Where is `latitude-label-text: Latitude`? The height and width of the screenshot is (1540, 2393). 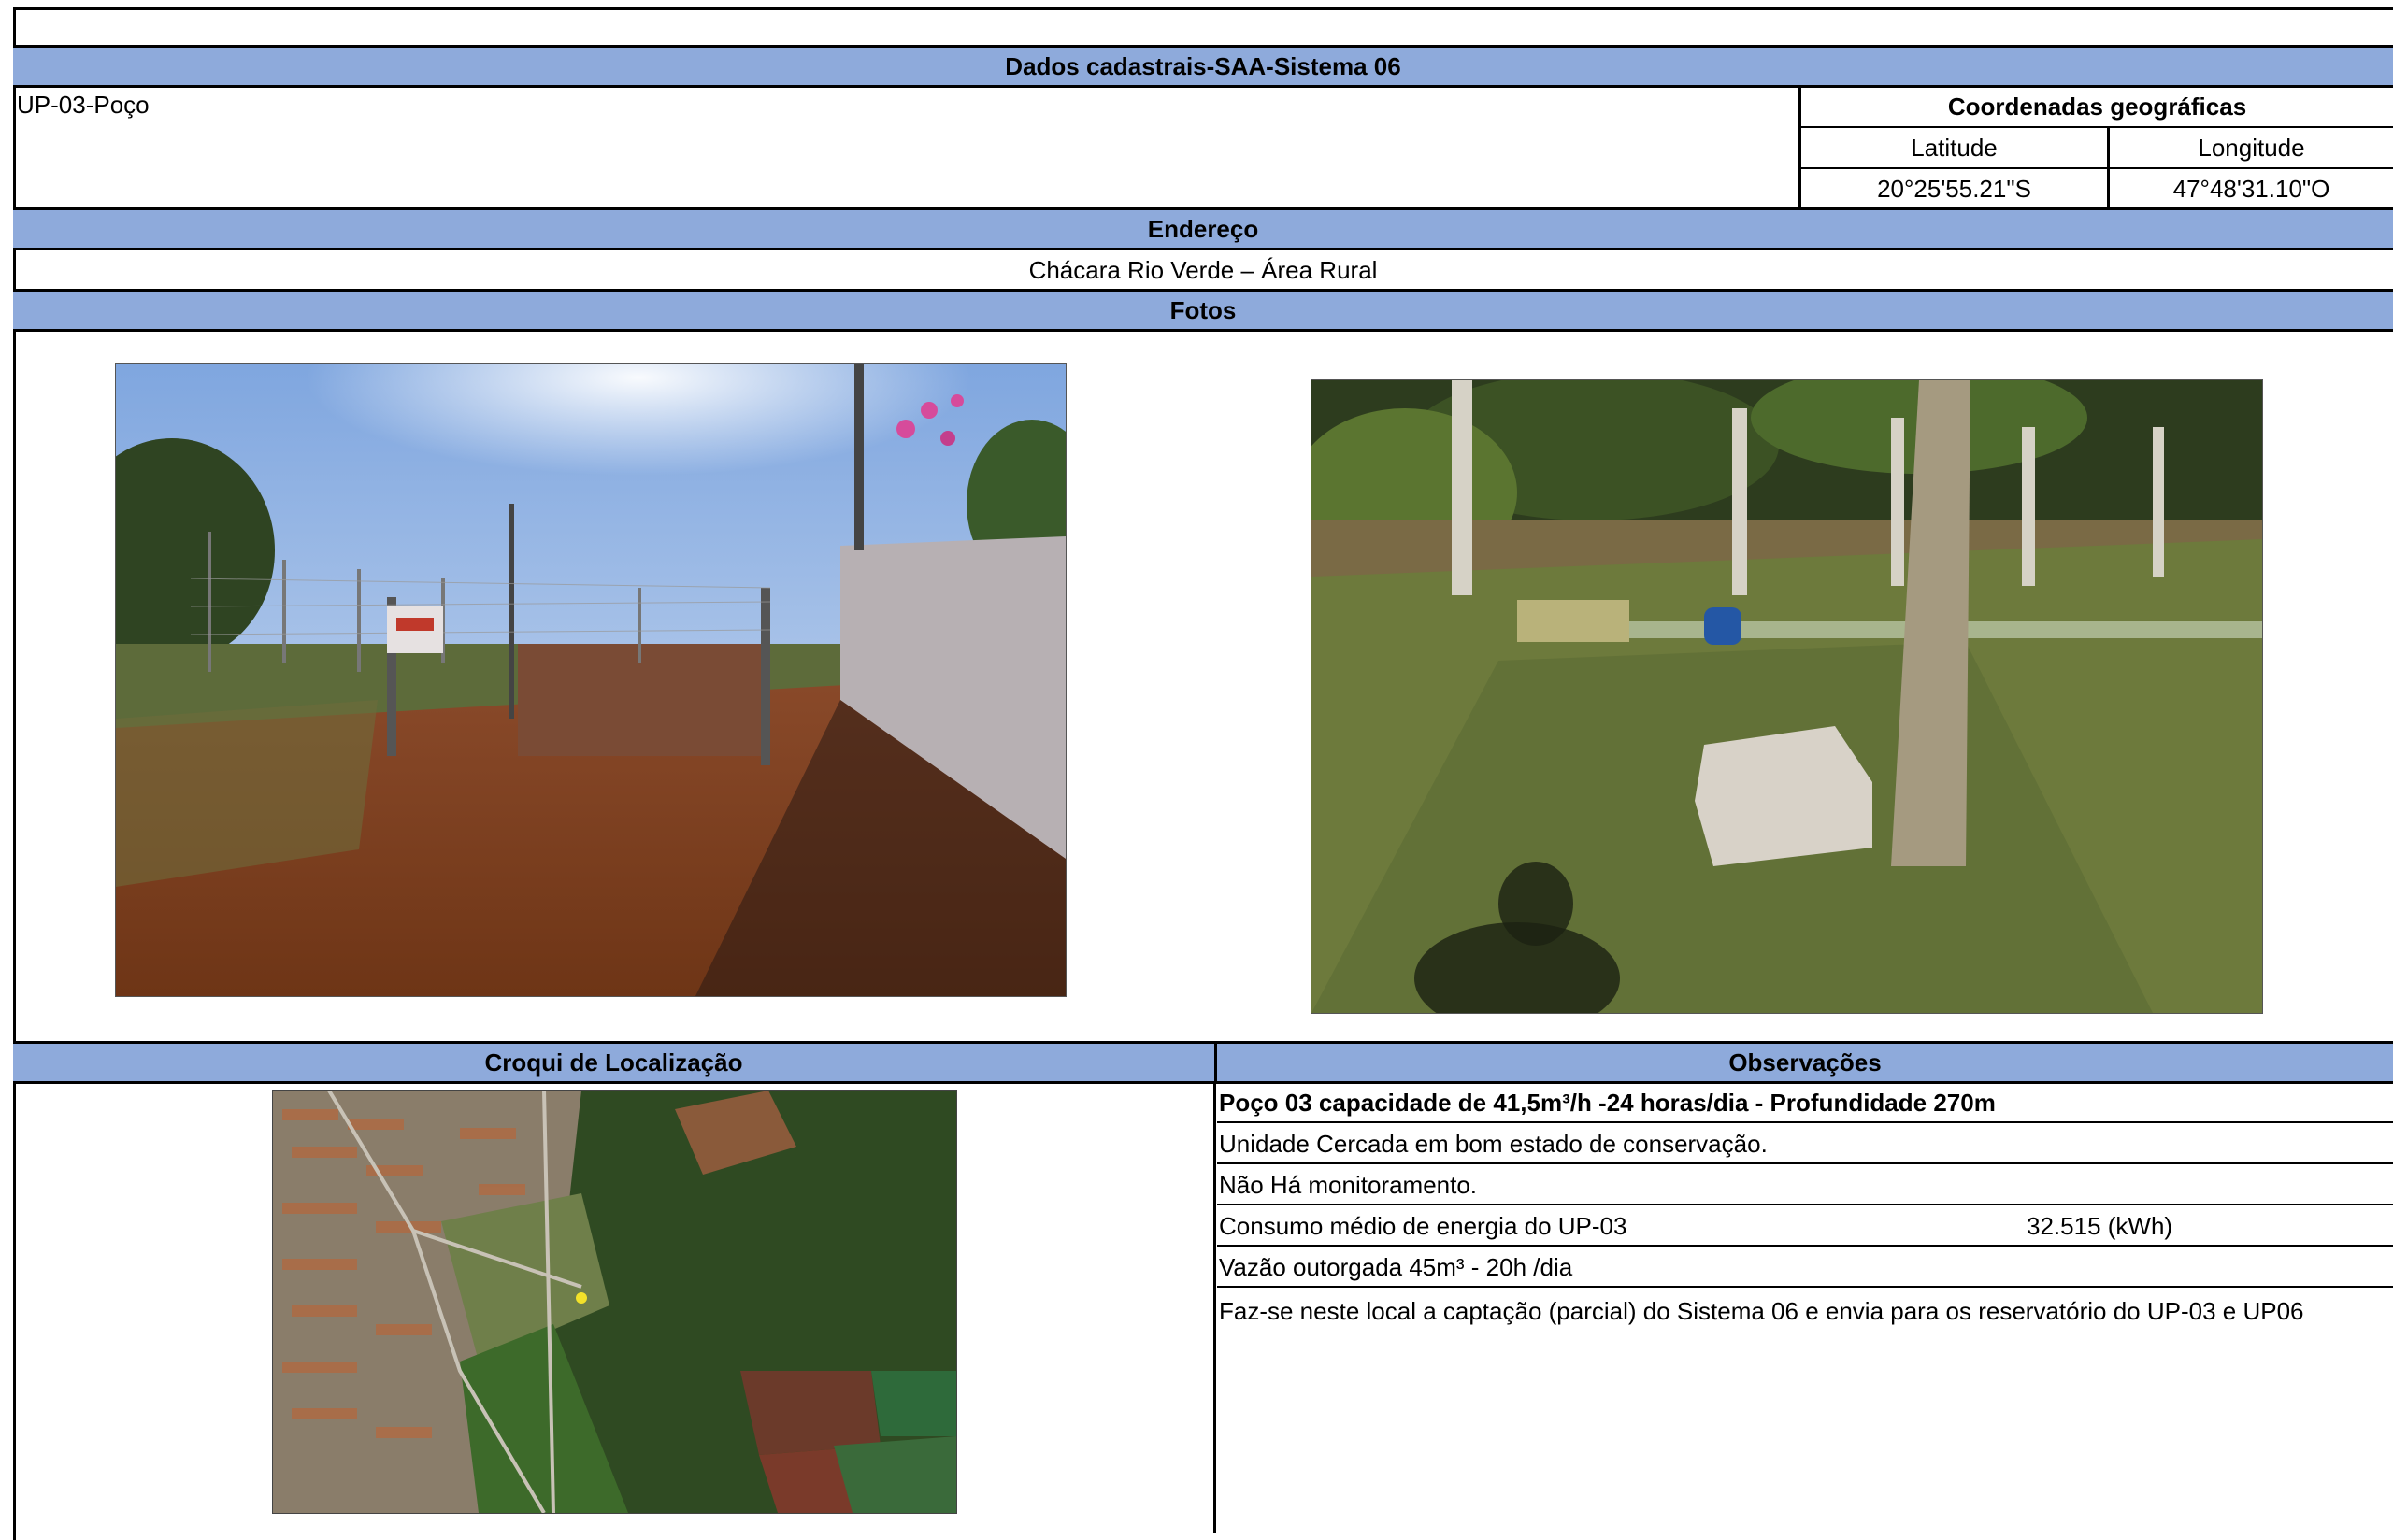 latitude-label-text: Latitude is located at coordinates (1954, 147).